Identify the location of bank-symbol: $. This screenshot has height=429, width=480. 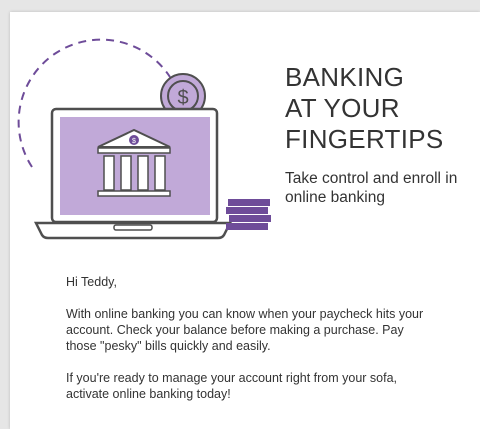
(134, 141).